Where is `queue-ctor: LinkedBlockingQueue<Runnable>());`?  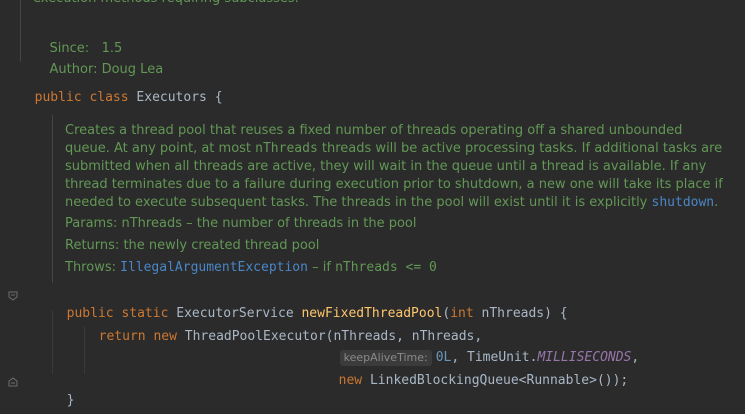
queue-ctor: LinkedBlockingQueue<Runnable>()); is located at coordinates (499, 380).